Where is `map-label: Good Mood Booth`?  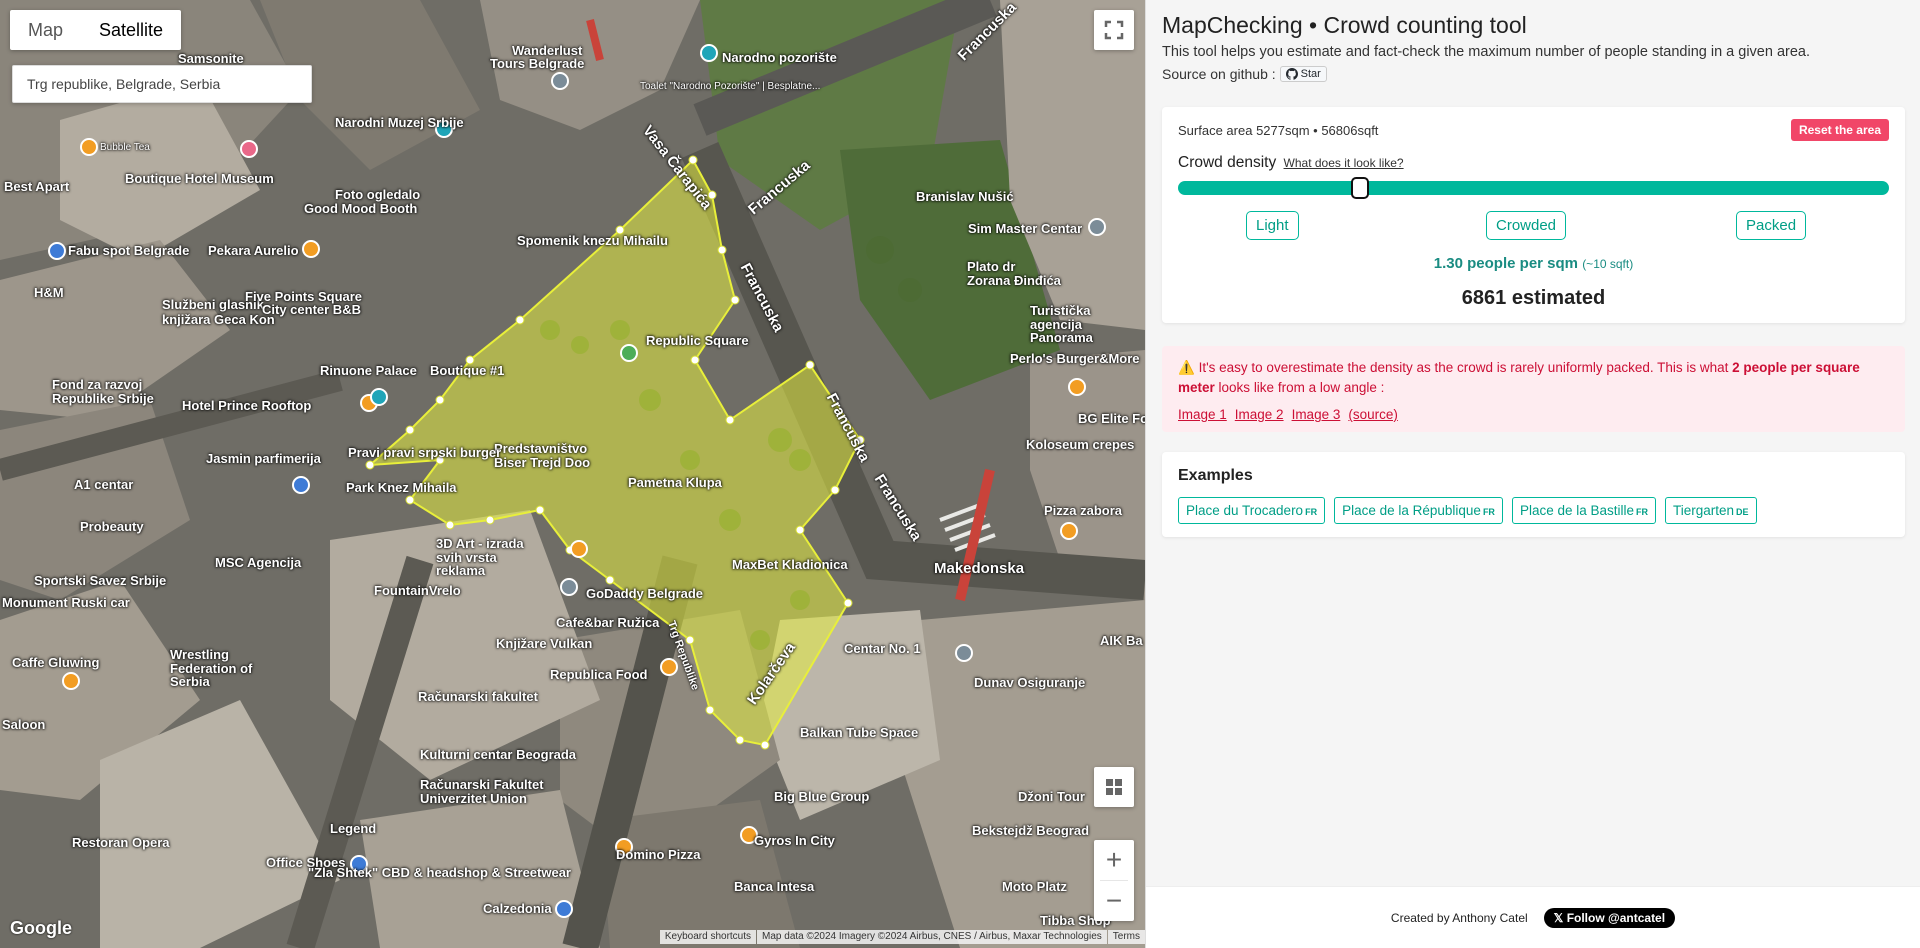 map-label: Good Mood Booth is located at coordinates (361, 208).